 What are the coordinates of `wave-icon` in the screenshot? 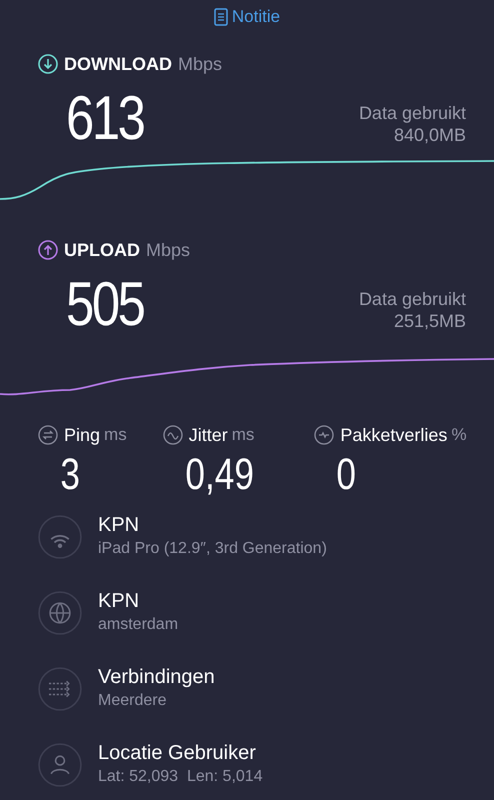 It's located at (172, 435).